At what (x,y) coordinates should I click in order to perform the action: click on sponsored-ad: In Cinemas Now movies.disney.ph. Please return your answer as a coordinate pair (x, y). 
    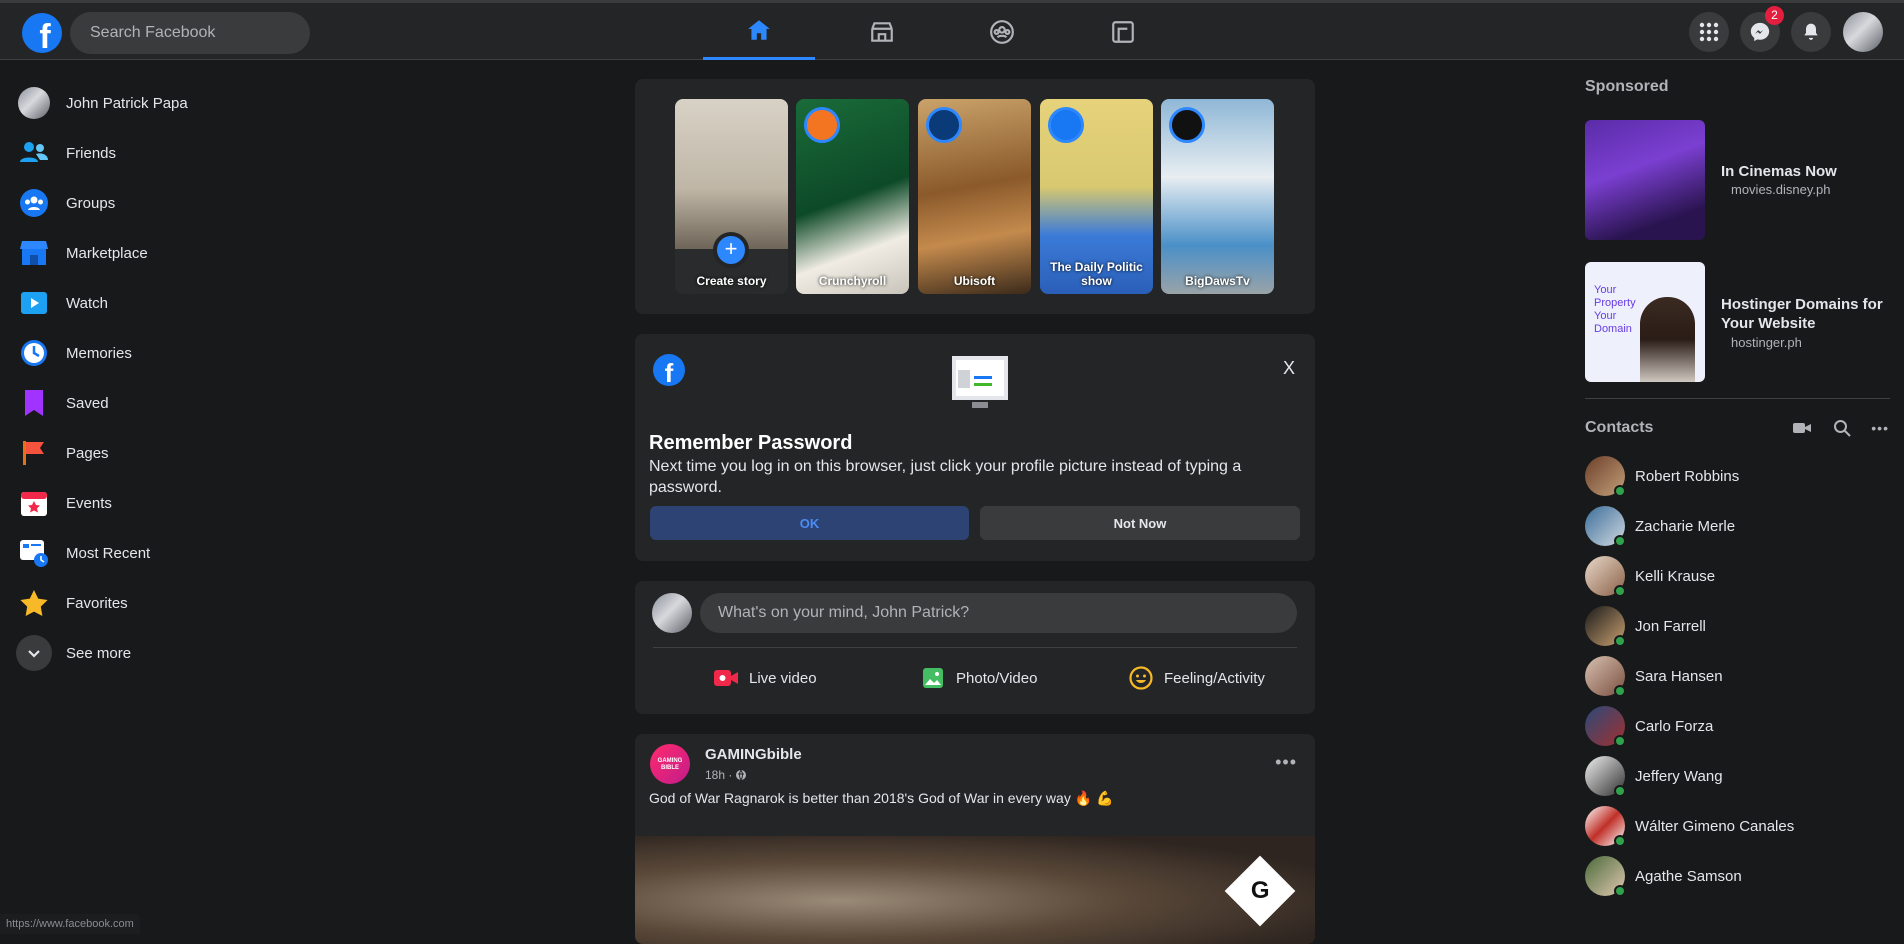
    Looking at the image, I should click on (1740, 180).